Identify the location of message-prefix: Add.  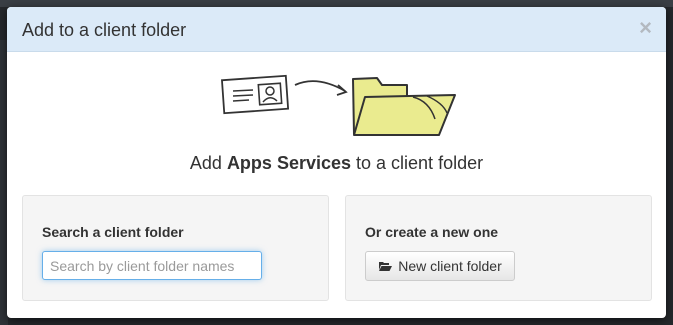
(208, 163).